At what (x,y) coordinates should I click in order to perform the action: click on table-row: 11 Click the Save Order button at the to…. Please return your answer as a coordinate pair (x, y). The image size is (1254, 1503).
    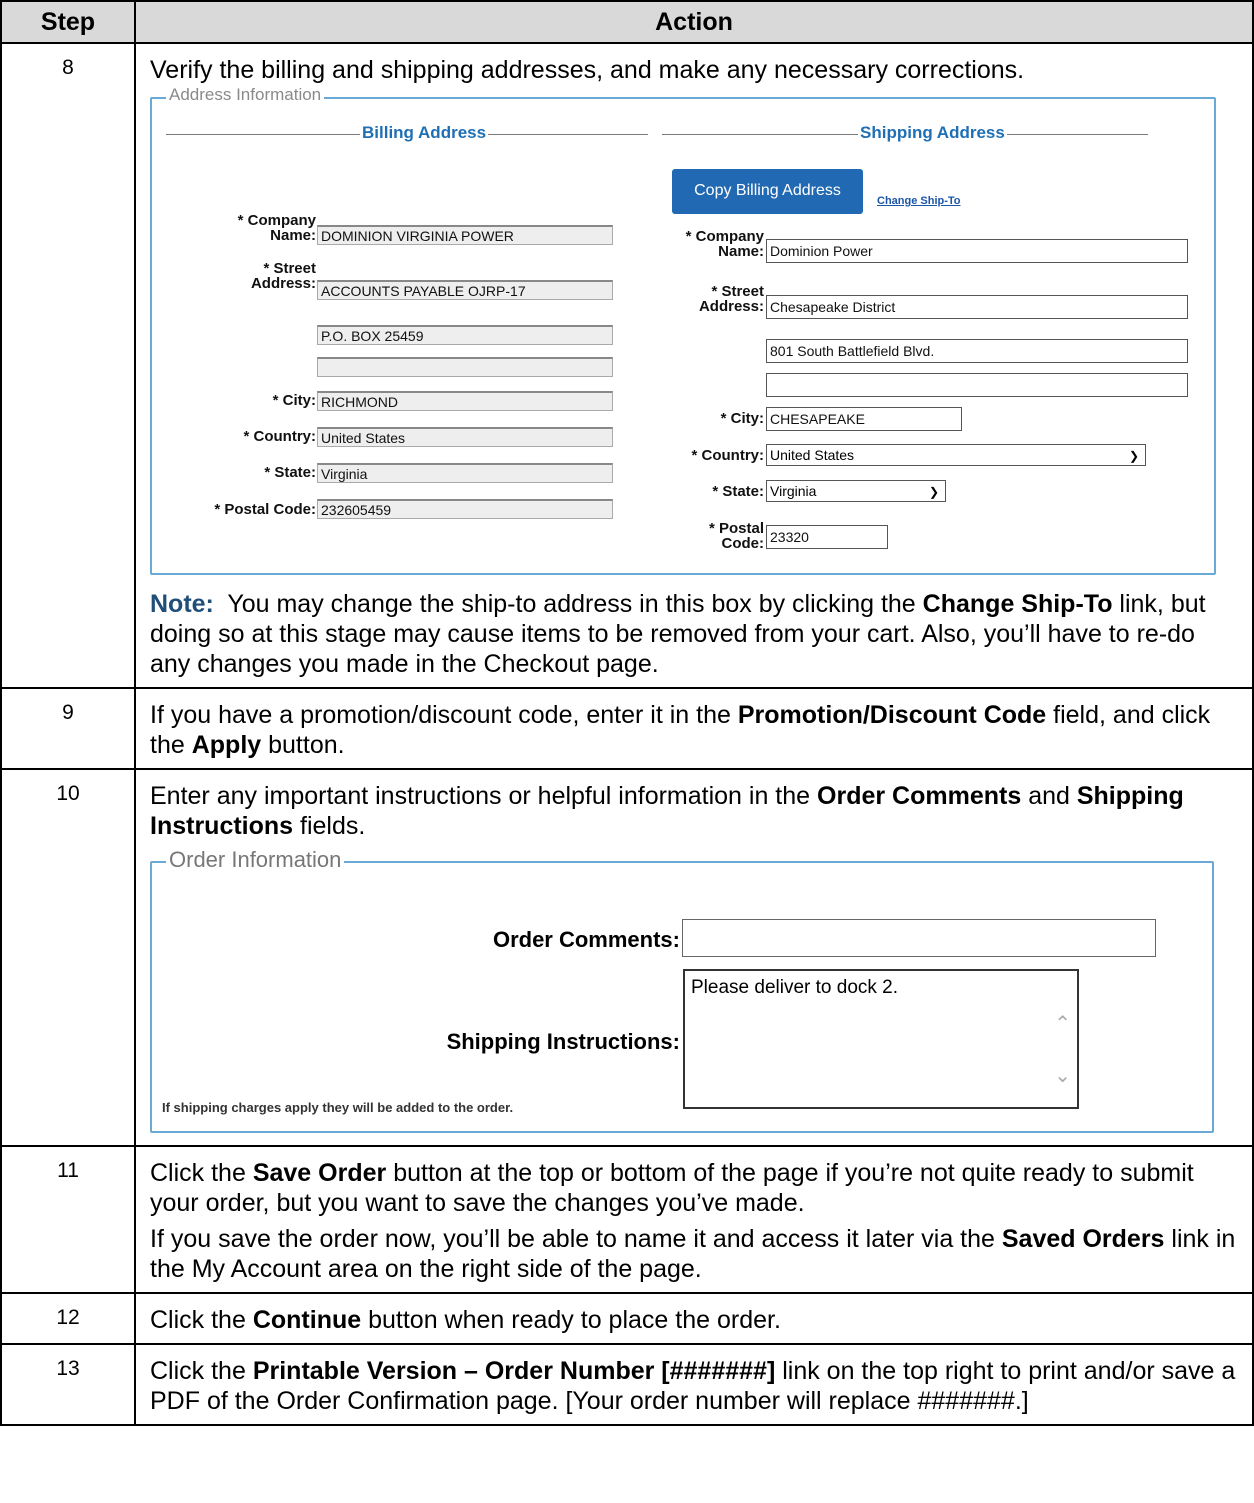
    Looking at the image, I should click on (627, 1219).